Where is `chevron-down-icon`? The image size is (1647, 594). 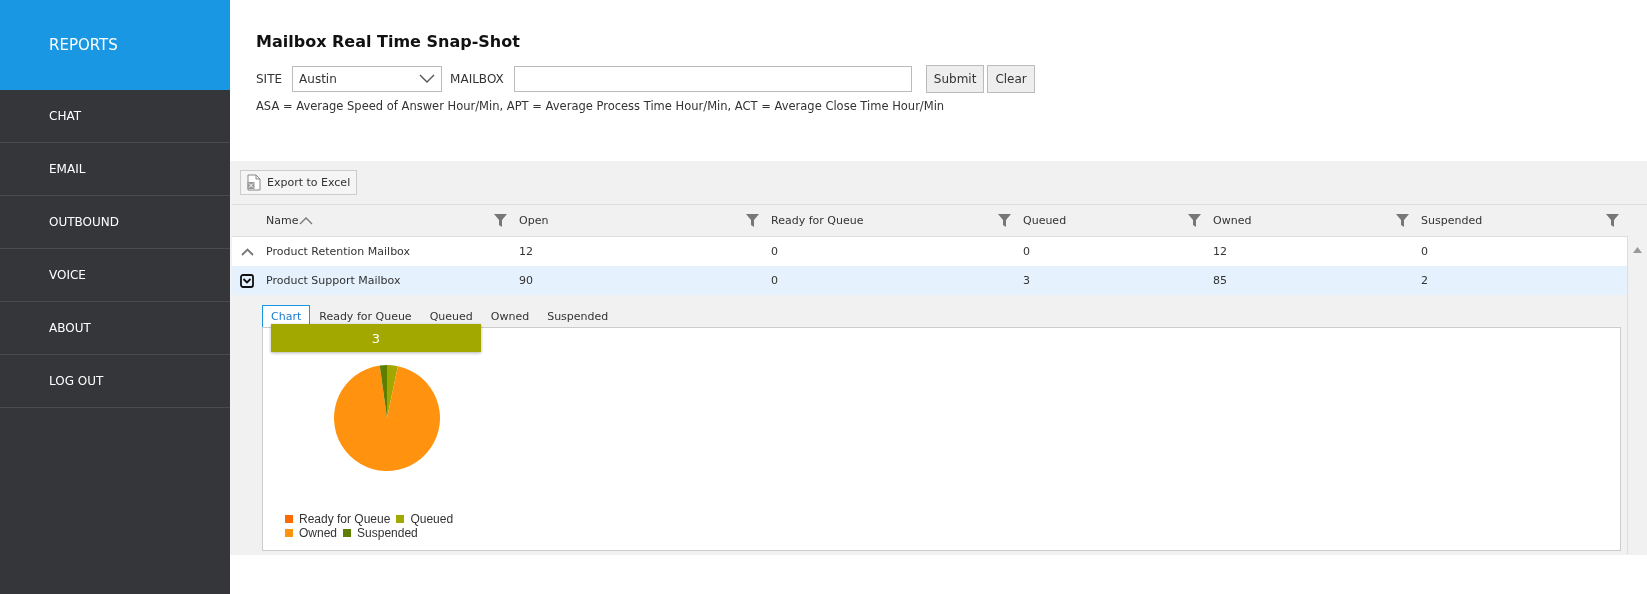 chevron-down-icon is located at coordinates (427, 79).